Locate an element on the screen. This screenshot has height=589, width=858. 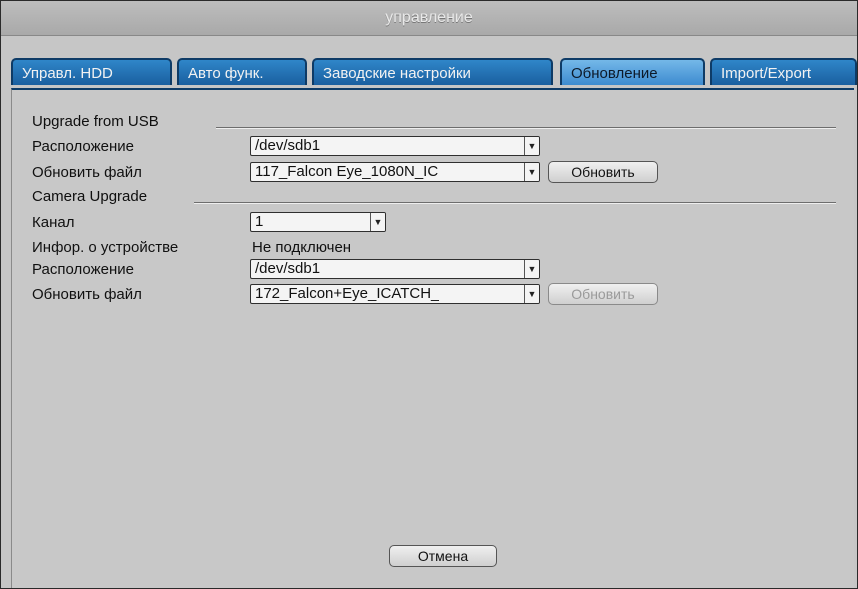
camera-location-label: Расположение is located at coordinates (83, 269).